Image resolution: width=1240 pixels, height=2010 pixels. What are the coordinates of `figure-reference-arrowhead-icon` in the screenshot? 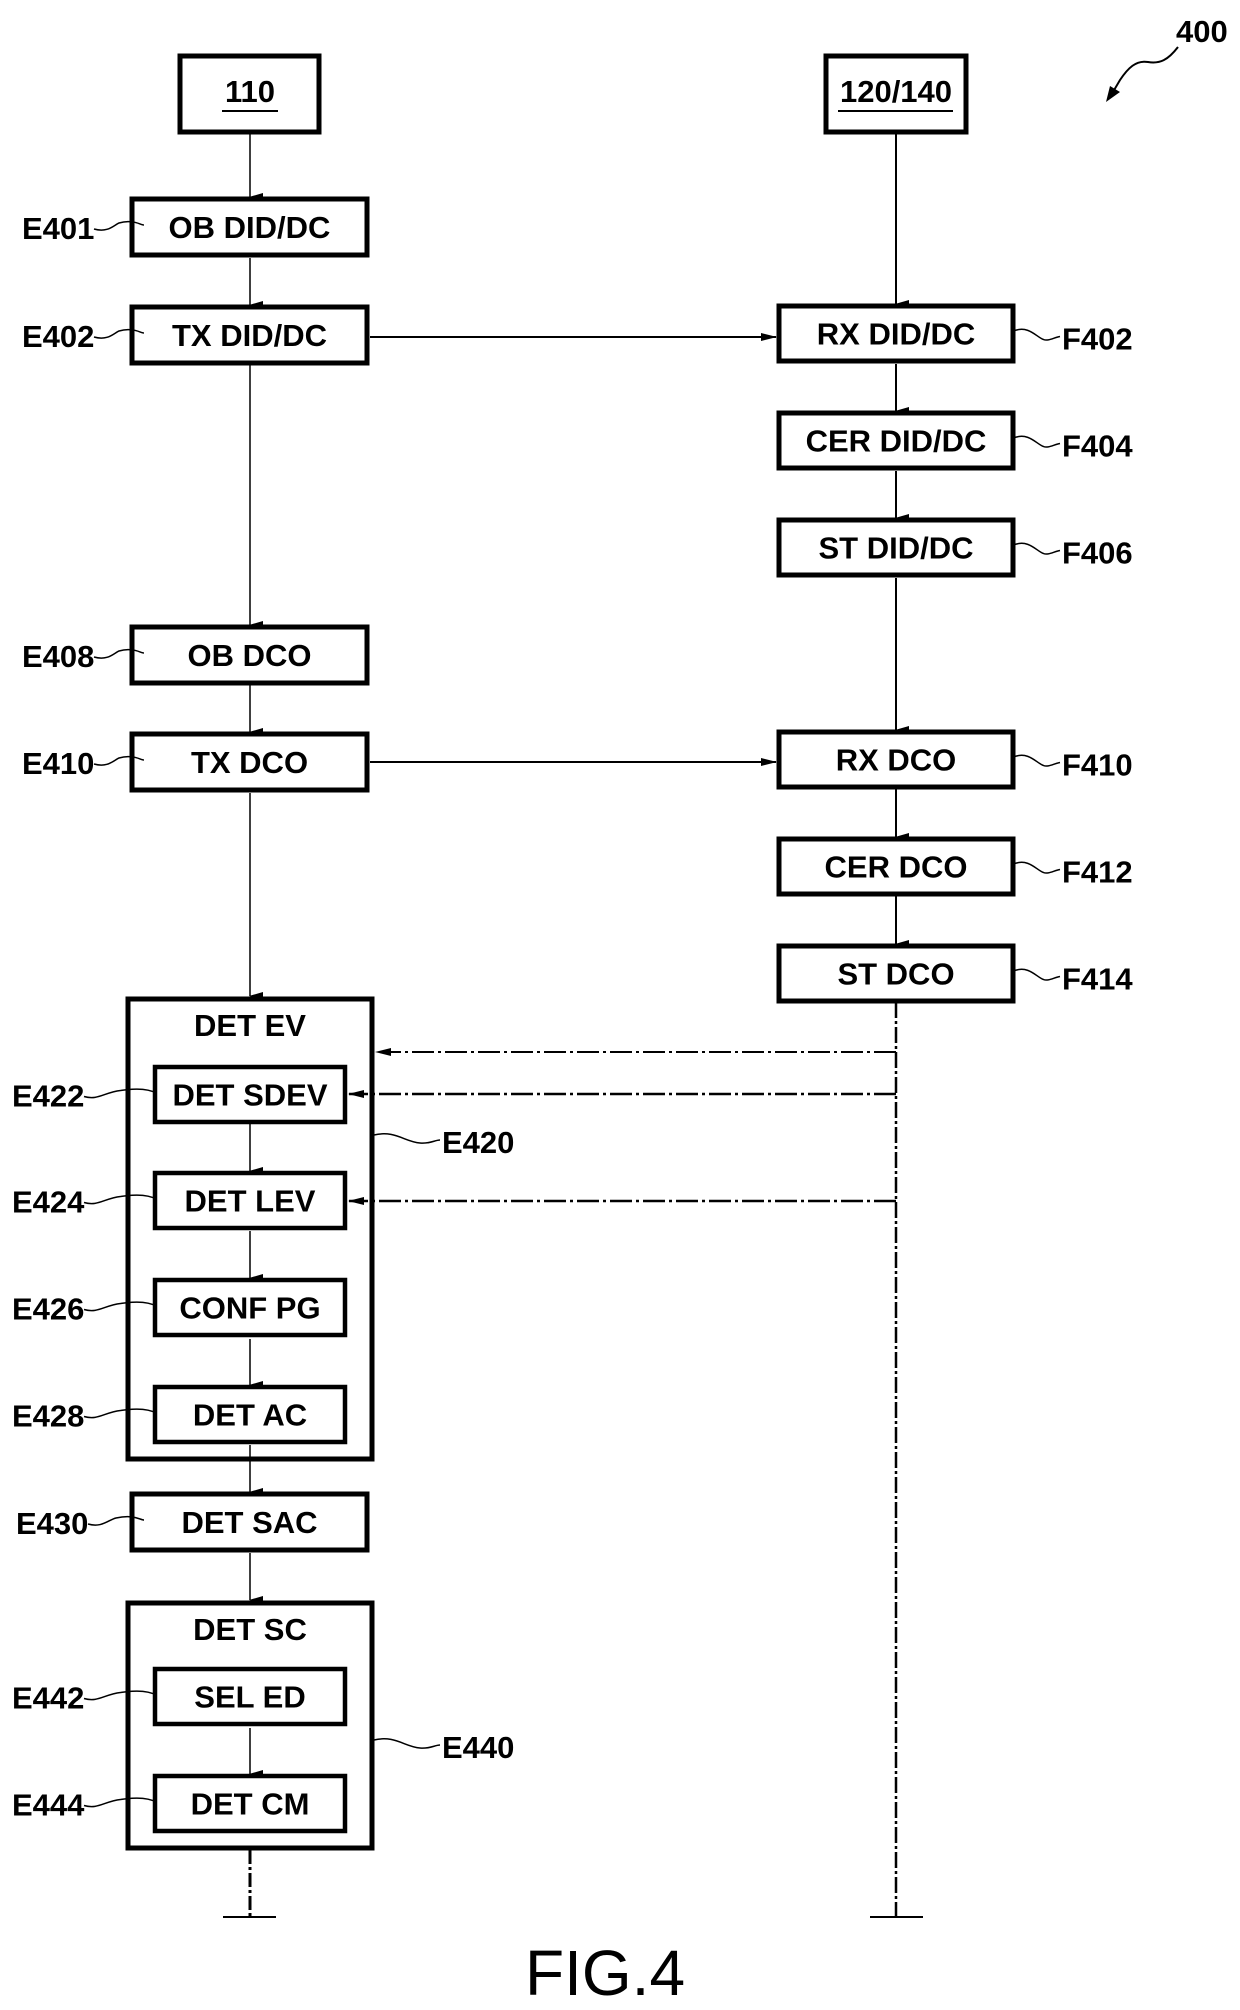 It's located at (1113, 94).